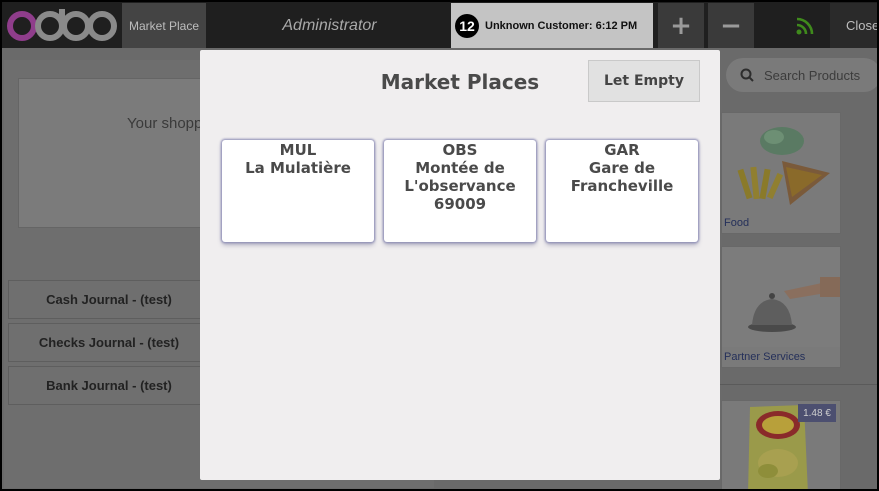  Describe the element at coordinates (62, 25) in the screenshot. I see `odoo-logo` at that location.